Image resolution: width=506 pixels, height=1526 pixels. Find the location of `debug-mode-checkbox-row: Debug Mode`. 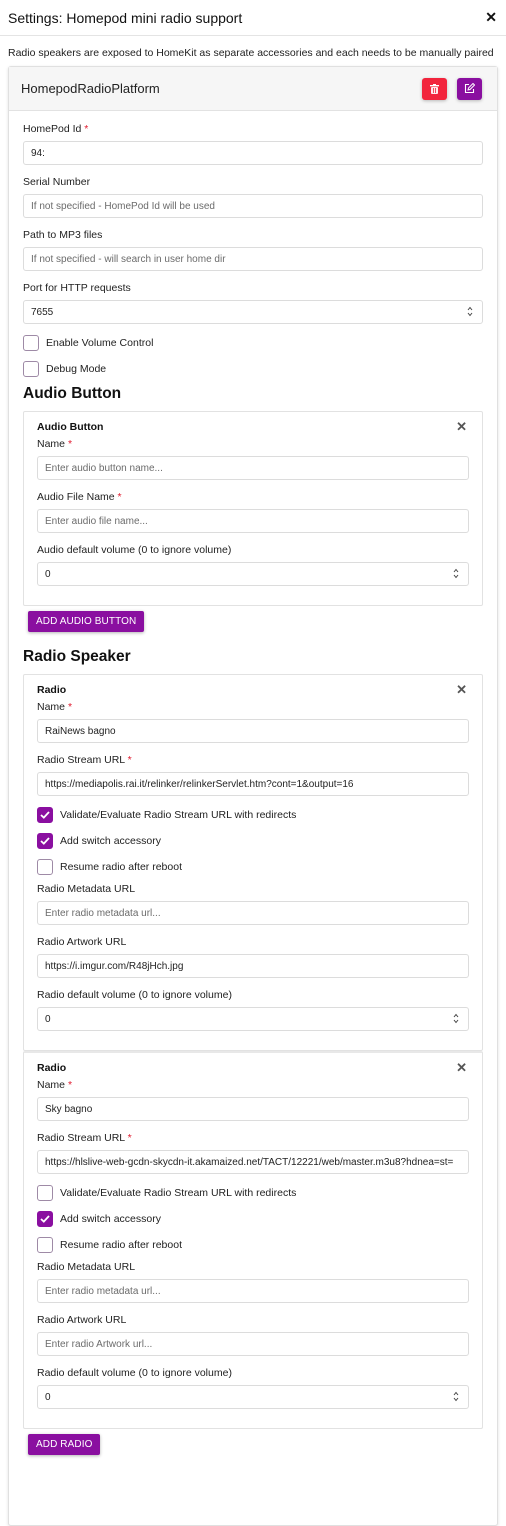

debug-mode-checkbox-row: Debug Mode is located at coordinates (253, 369).